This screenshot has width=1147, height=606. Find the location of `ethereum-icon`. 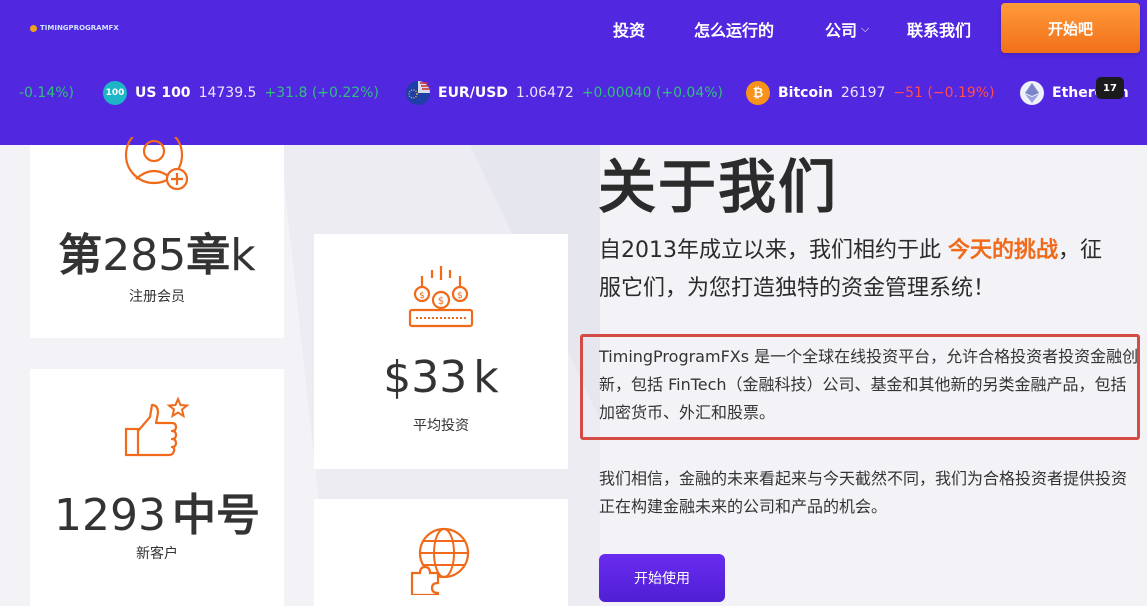

ethereum-icon is located at coordinates (1032, 93).